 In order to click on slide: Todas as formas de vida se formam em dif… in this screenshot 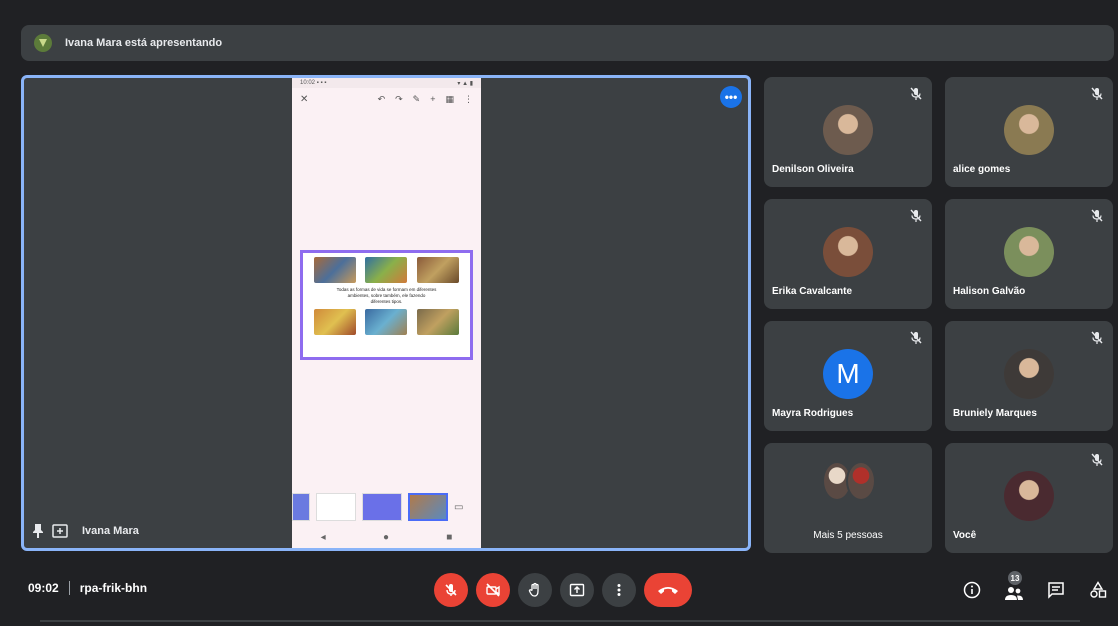, I will do `click(386, 305)`.